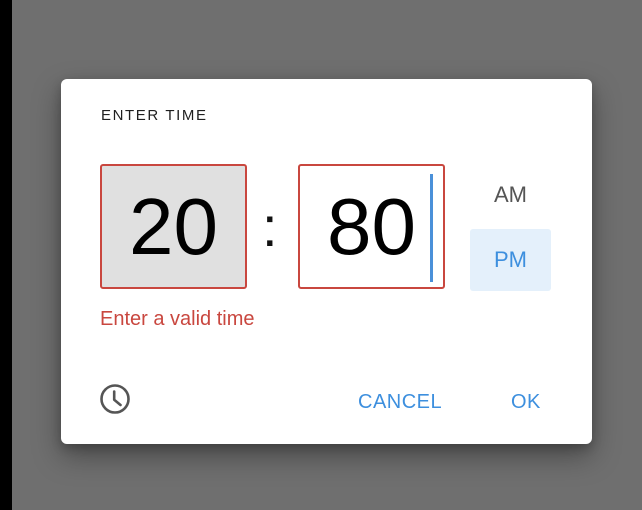 The image size is (642, 510). I want to click on ok-button: OK, so click(526, 402).